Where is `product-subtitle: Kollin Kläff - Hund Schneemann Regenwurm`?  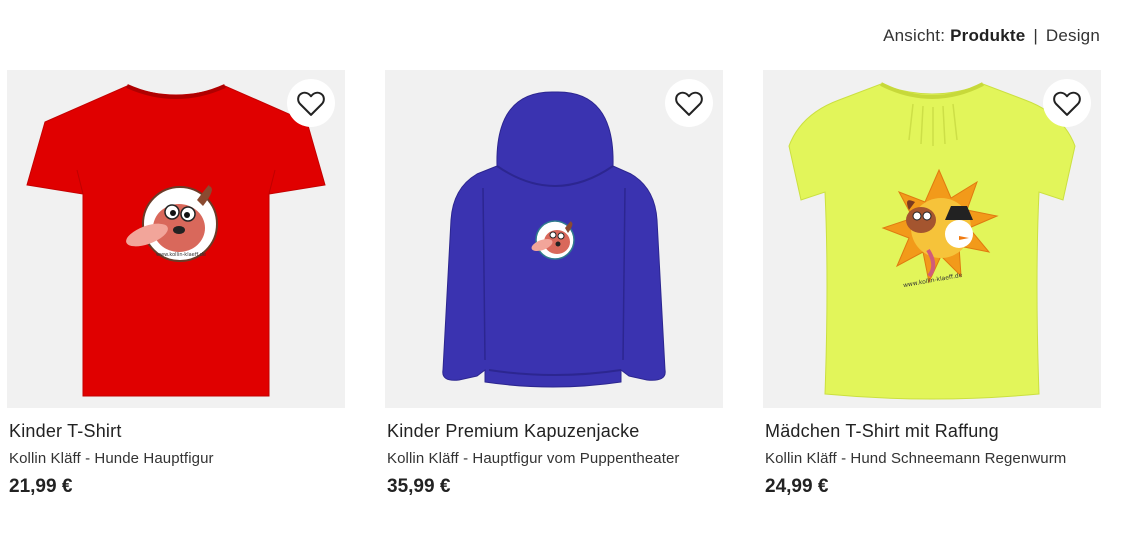
product-subtitle: Kollin Kläff - Hund Schneemann Regenwurm is located at coordinates (916, 458).